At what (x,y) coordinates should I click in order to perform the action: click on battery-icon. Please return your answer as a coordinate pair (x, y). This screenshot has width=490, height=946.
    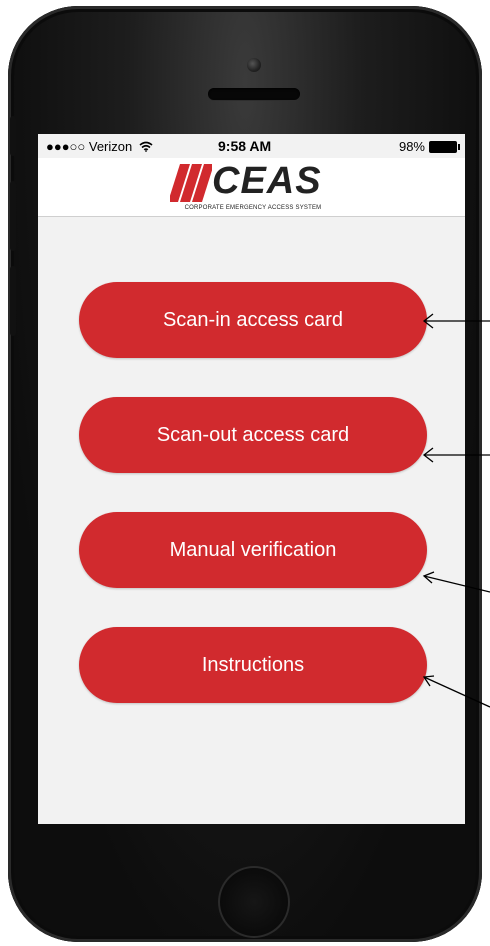
    Looking at the image, I should click on (444, 146).